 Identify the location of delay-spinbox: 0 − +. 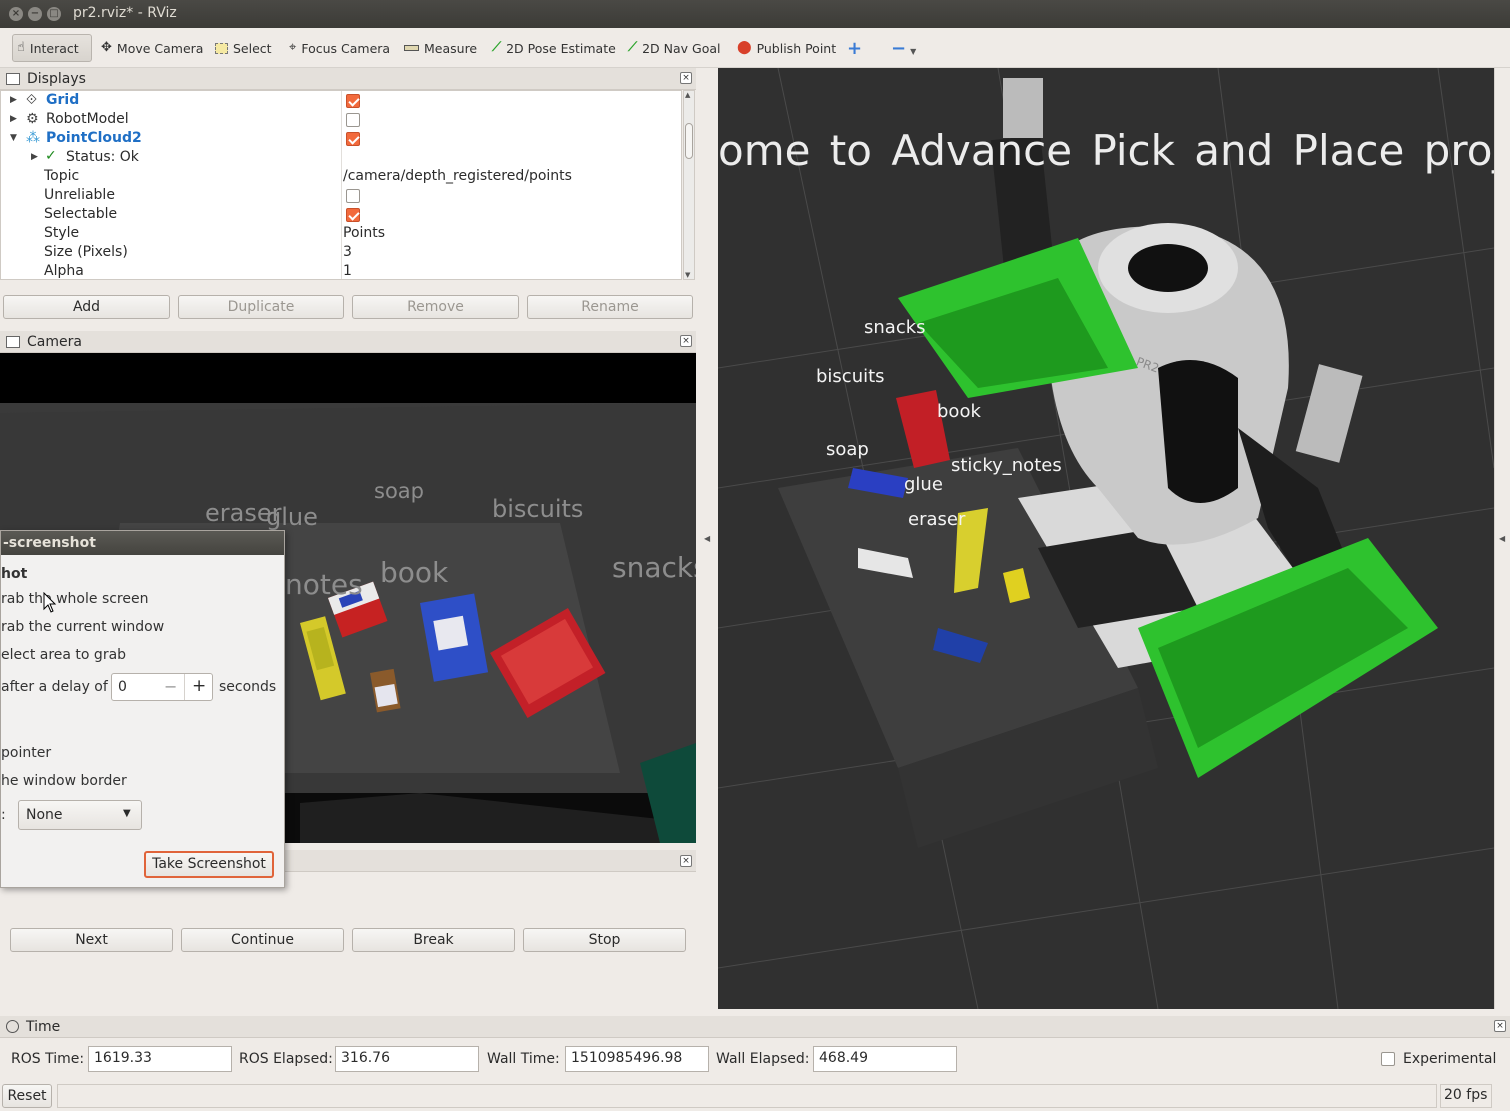
(162, 687).